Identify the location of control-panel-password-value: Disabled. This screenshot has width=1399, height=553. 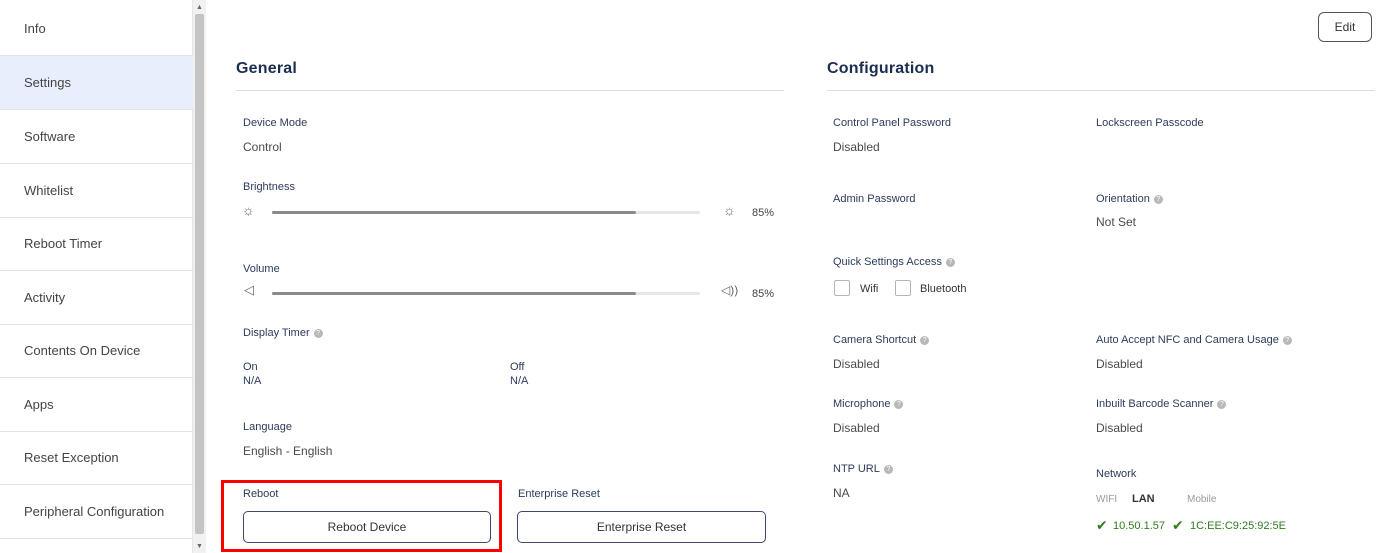
(856, 147).